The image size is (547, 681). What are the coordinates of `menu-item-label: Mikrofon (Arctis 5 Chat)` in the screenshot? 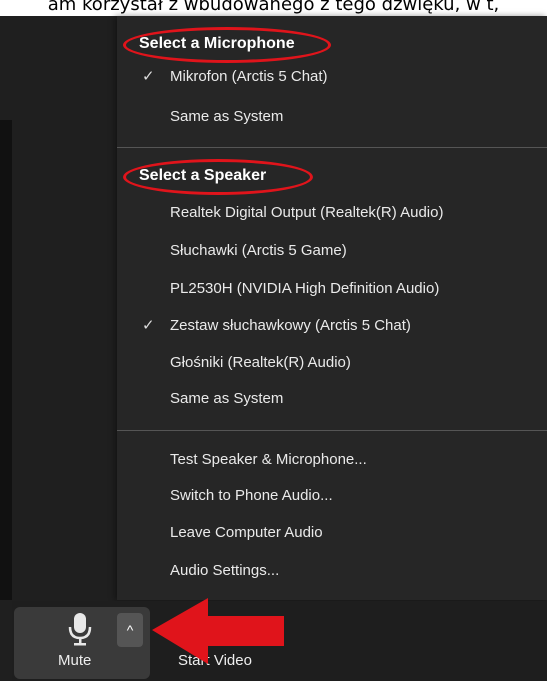 It's located at (249, 76).